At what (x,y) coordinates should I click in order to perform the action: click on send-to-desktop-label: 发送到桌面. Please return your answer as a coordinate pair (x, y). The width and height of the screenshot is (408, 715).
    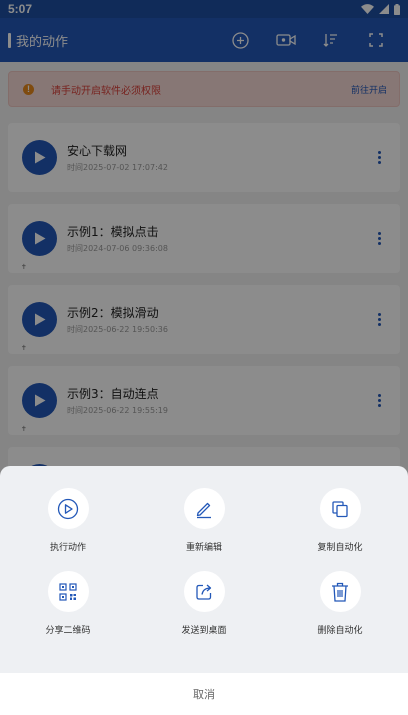
    Looking at the image, I should click on (204, 631).